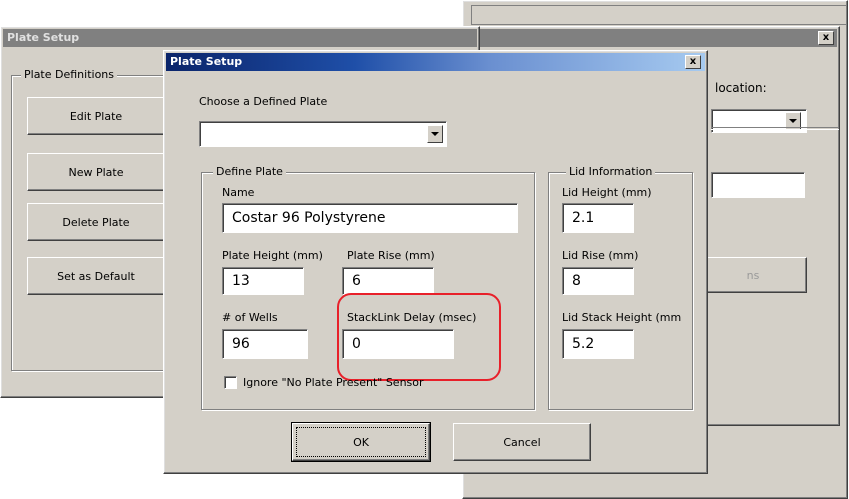  What do you see at coordinates (611, 171) in the screenshot?
I see `lid-information-legend: Lid Information` at bounding box center [611, 171].